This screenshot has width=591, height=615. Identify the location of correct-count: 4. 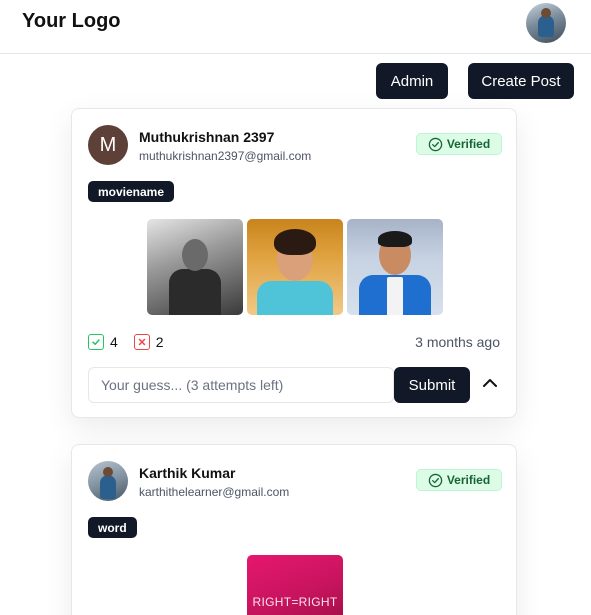
(114, 342).